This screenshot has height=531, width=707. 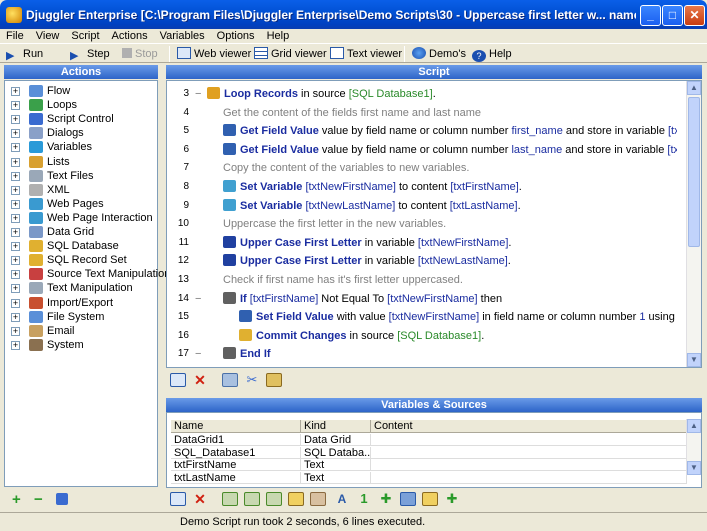 I want to click on add-number-icon: 1, so click(x=364, y=499).